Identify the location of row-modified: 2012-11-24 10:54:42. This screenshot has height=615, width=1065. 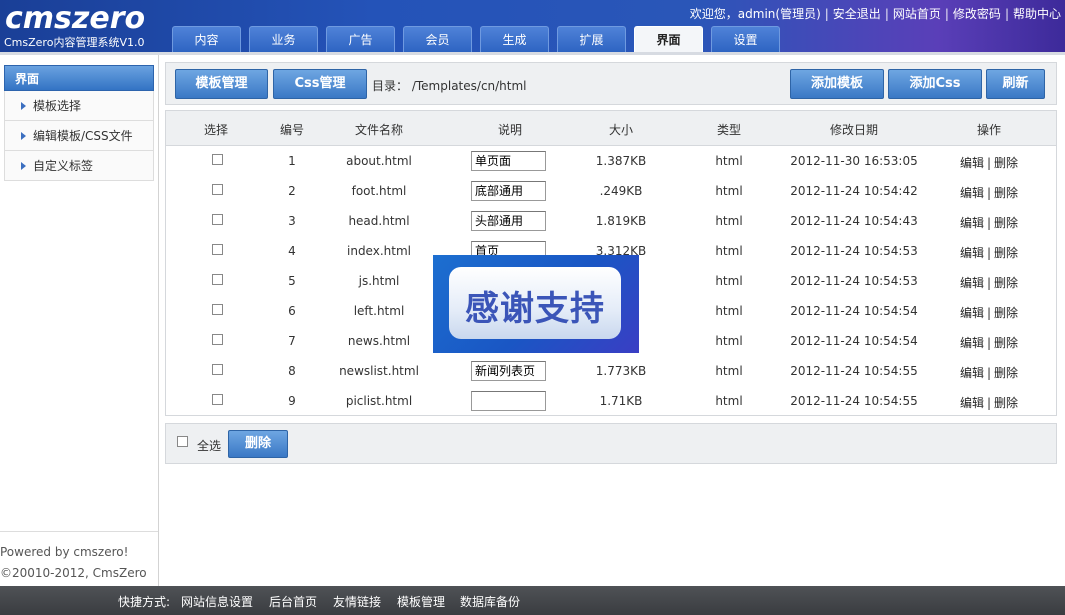
(854, 191).